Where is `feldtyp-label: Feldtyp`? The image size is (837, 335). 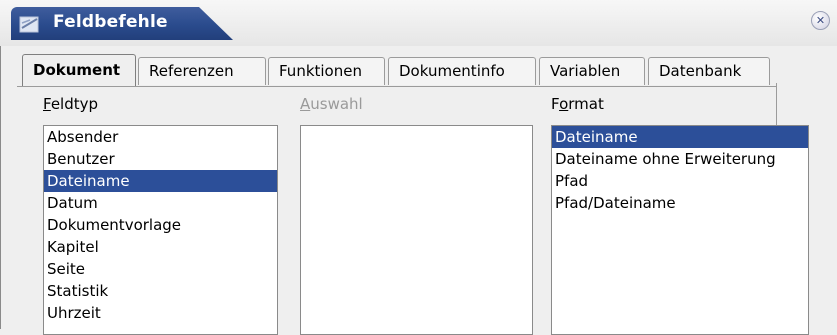 feldtyp-label: Feldtyp is located at coordinates (71, 104).